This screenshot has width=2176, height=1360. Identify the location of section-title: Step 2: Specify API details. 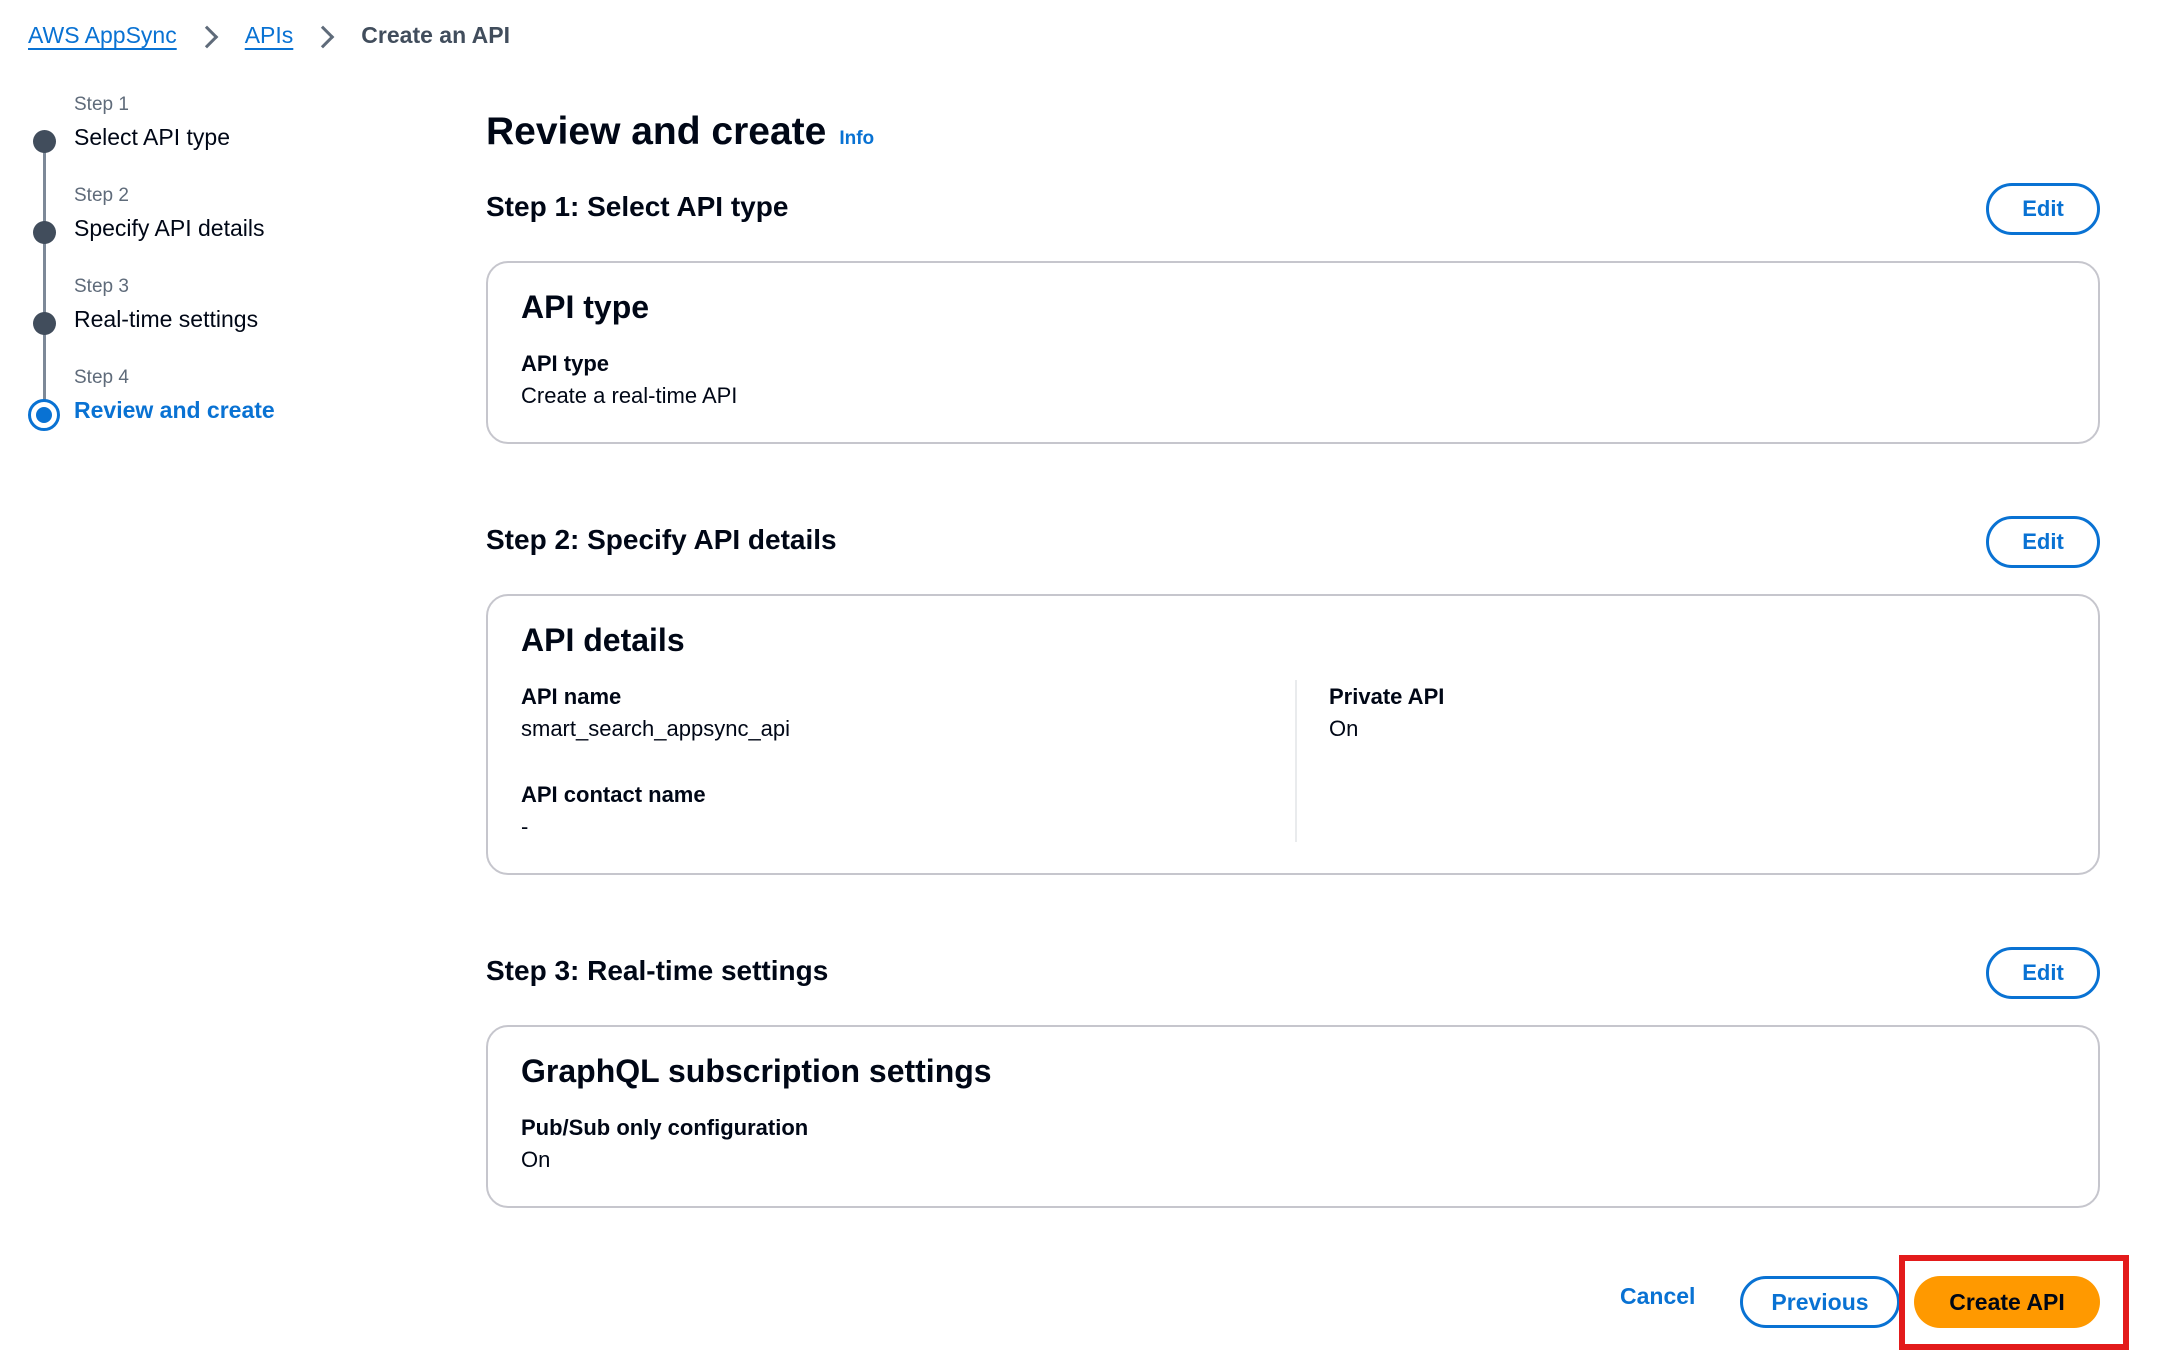
(661, 539).